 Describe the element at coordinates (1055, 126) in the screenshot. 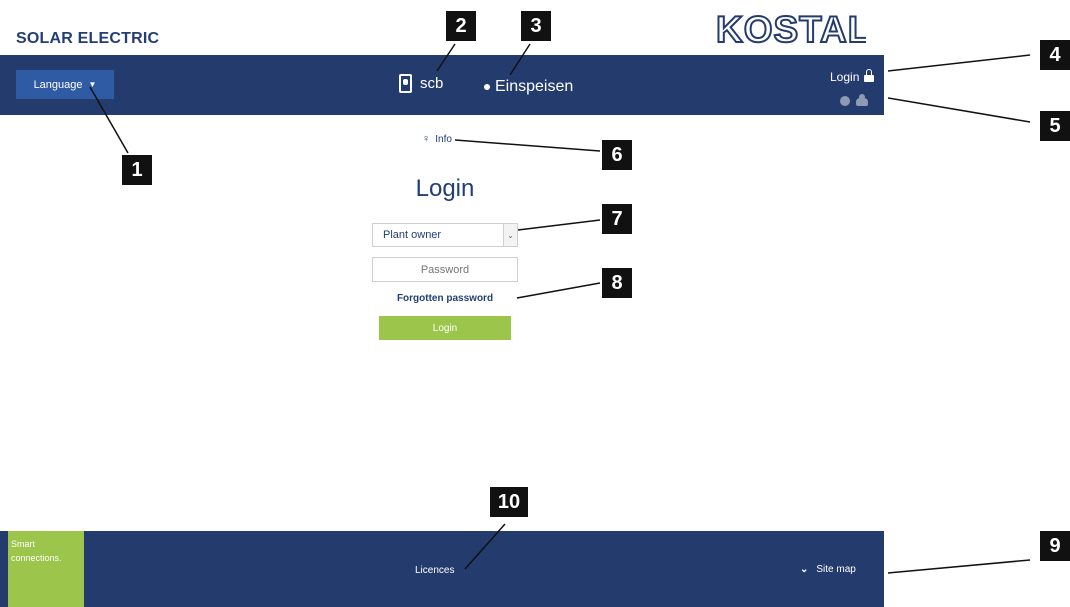

I see `callout-5: 5` at that location.